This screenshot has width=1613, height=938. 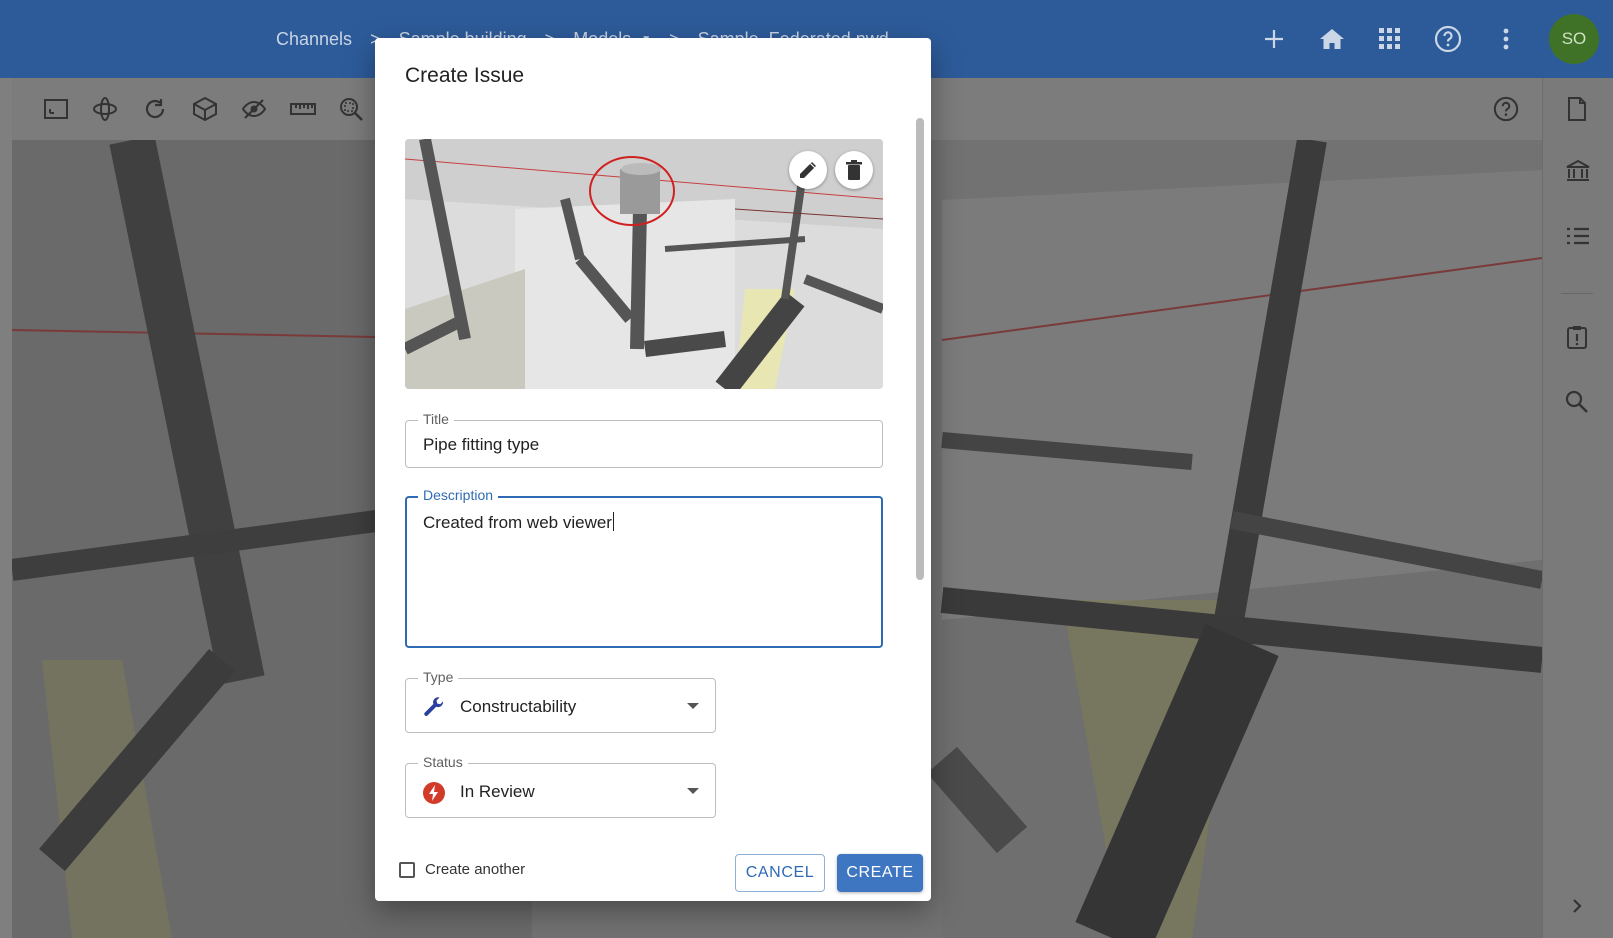 I want to click on type-select-value: Constructability, so click(x=518, y=706).